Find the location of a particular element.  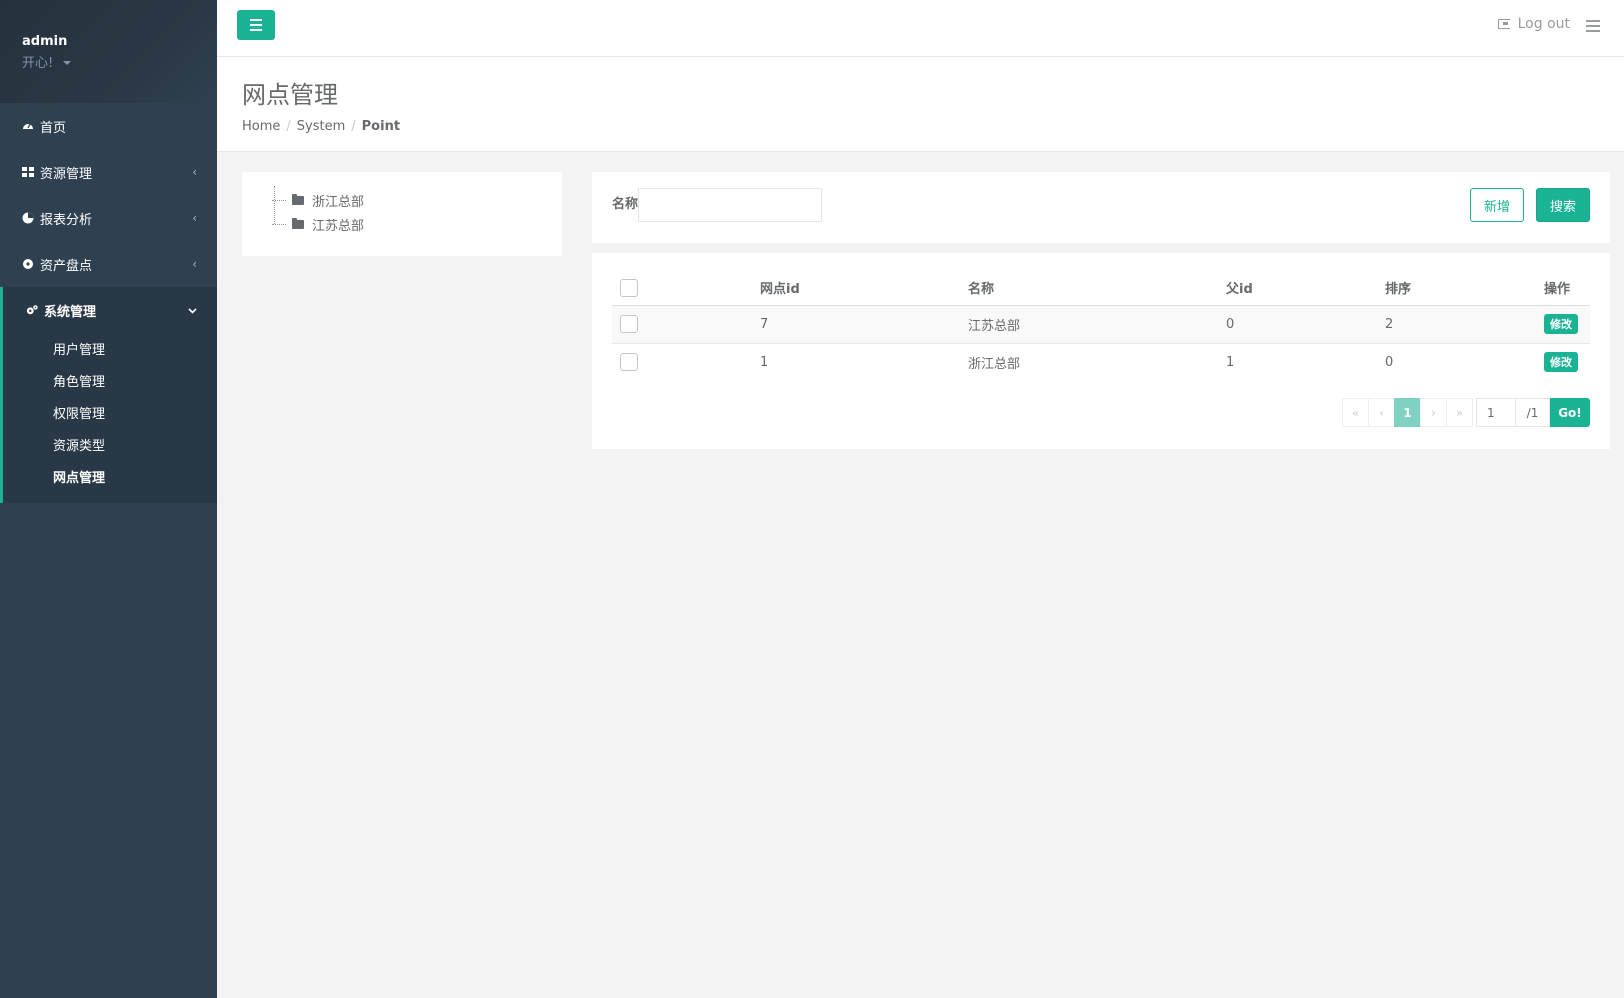

table-header-row: 网点id 名称 父id 排序 操作 is located at coordinates (1101, 288).